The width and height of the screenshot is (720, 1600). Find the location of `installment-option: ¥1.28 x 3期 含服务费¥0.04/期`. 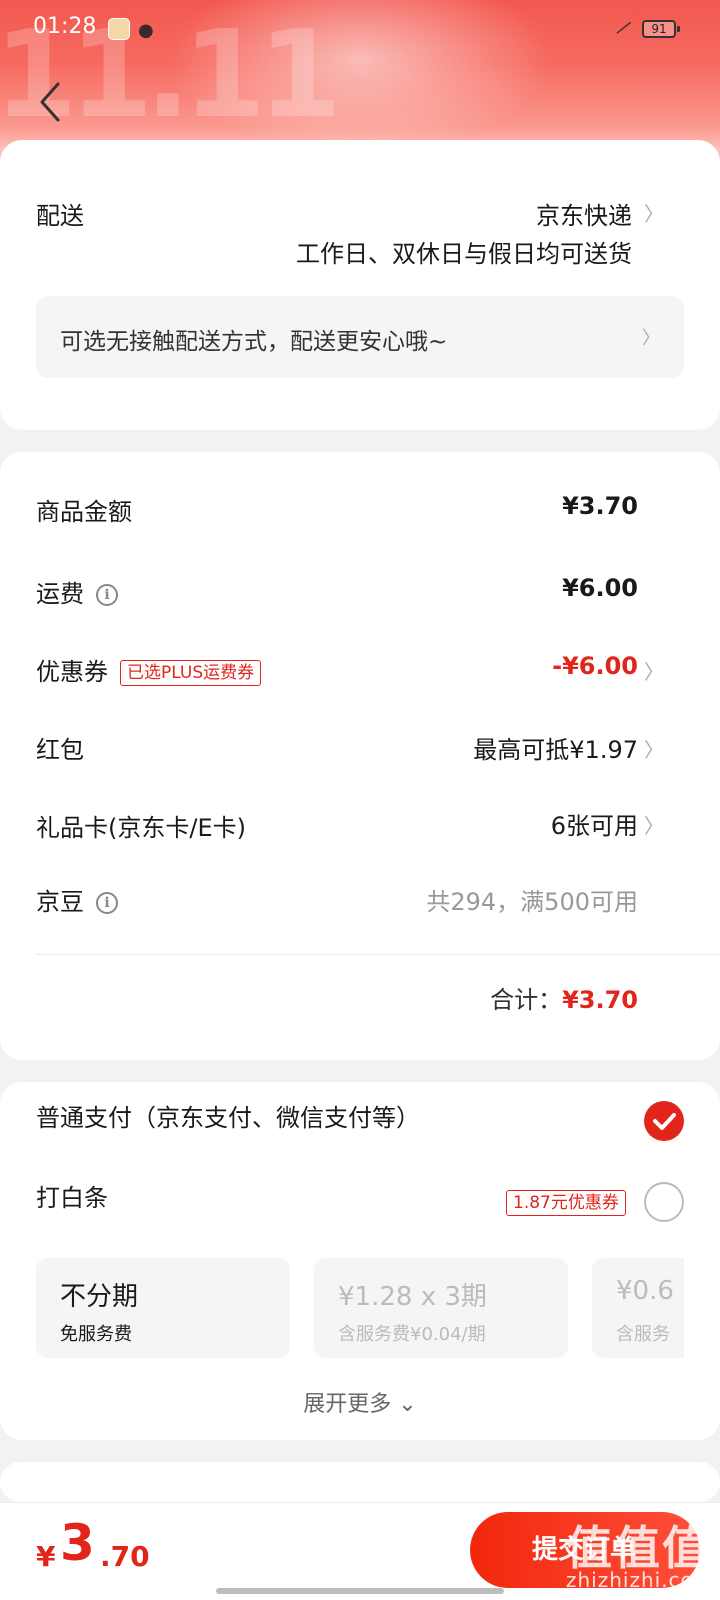

installment-option: ¥1.28 x 3期 含服务费¥0.04/期 is located at coordinates (441, 1308).